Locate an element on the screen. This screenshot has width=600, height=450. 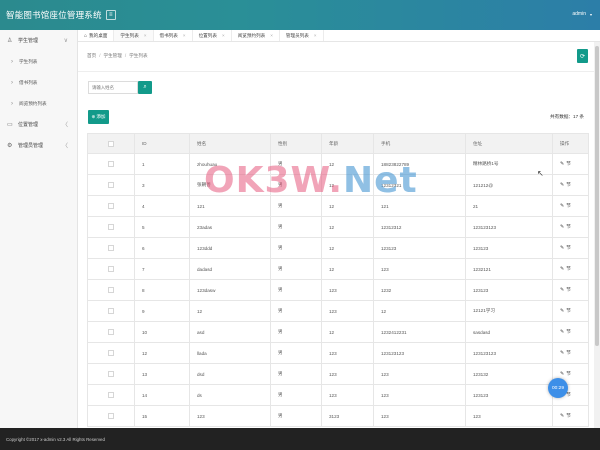
sidebar-item-seat-management: ▭ 位置管理 〈 is located at coordinates (38, 124).